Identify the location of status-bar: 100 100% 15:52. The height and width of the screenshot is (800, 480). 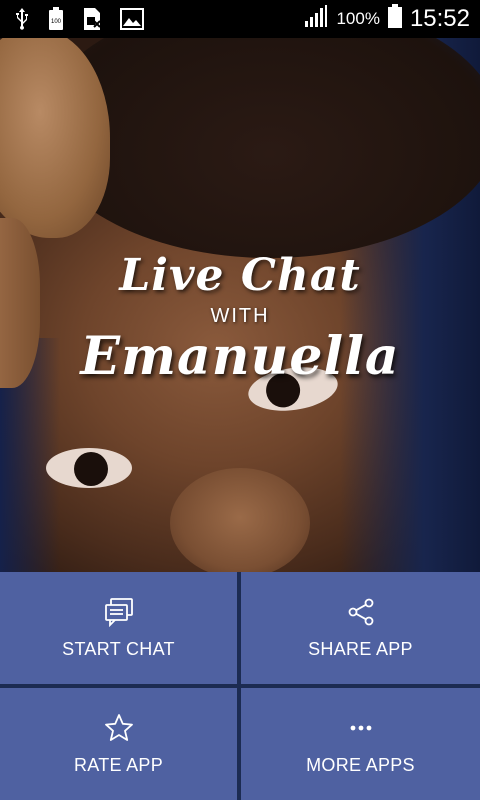
(240, 19).